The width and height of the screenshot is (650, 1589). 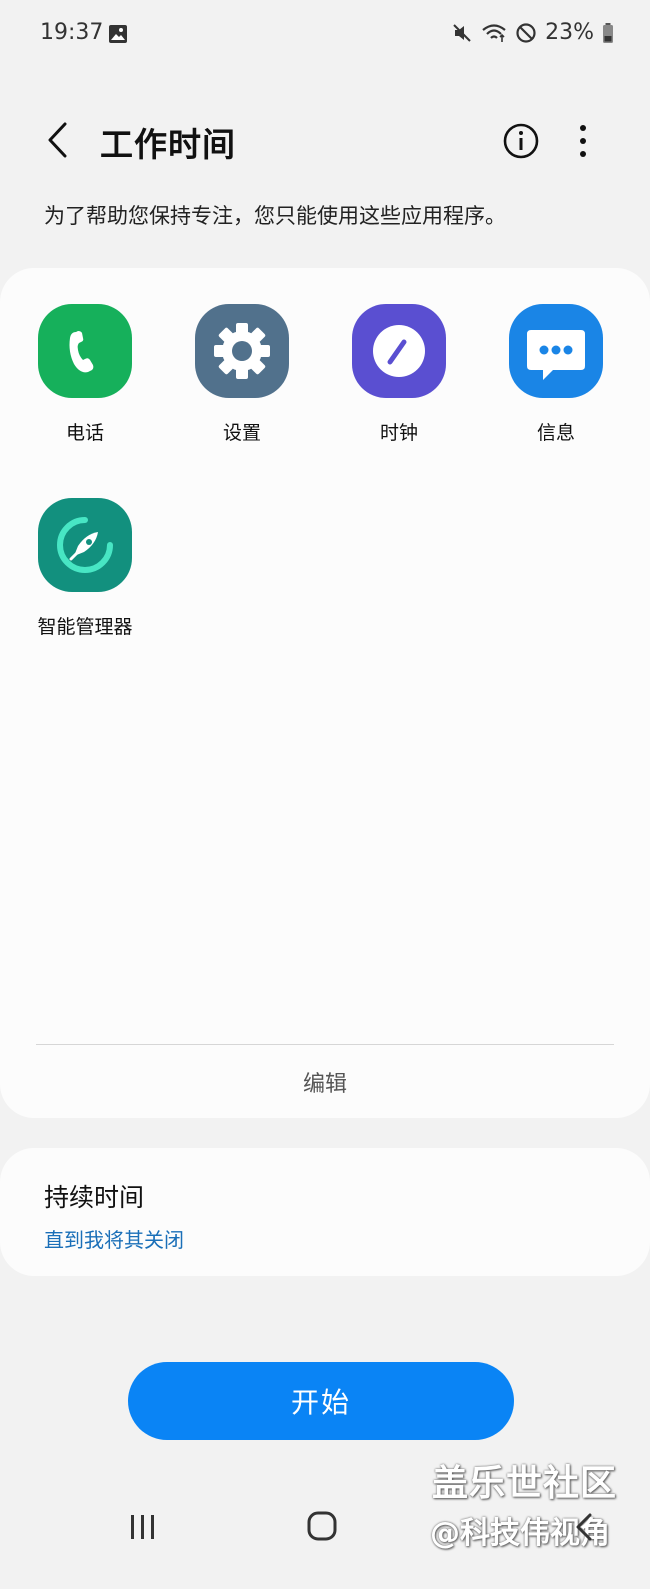 What do you see at coordinates (242, 351) in the screenshot?
I see `gear-icon` at bounding box center [242, 351].